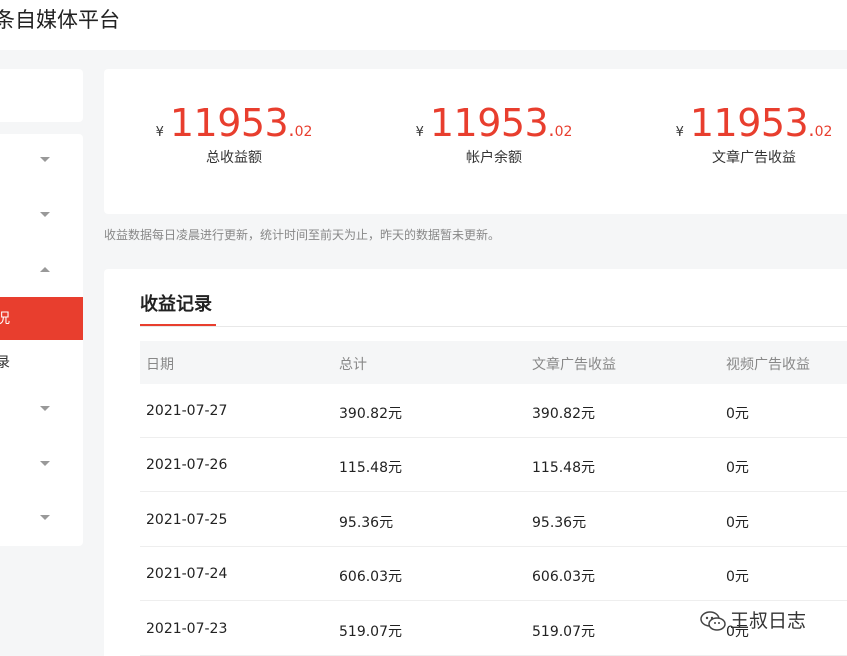 The height and width of the screenshot is (656, 847). What do you see at coordinates (302, 235) in the screenshot?
I see `update-note: 收益数据每日凌晨进行更新，统计时间至前天为止，昨天的数据暂未更新。` at bounding box center [302, 235].